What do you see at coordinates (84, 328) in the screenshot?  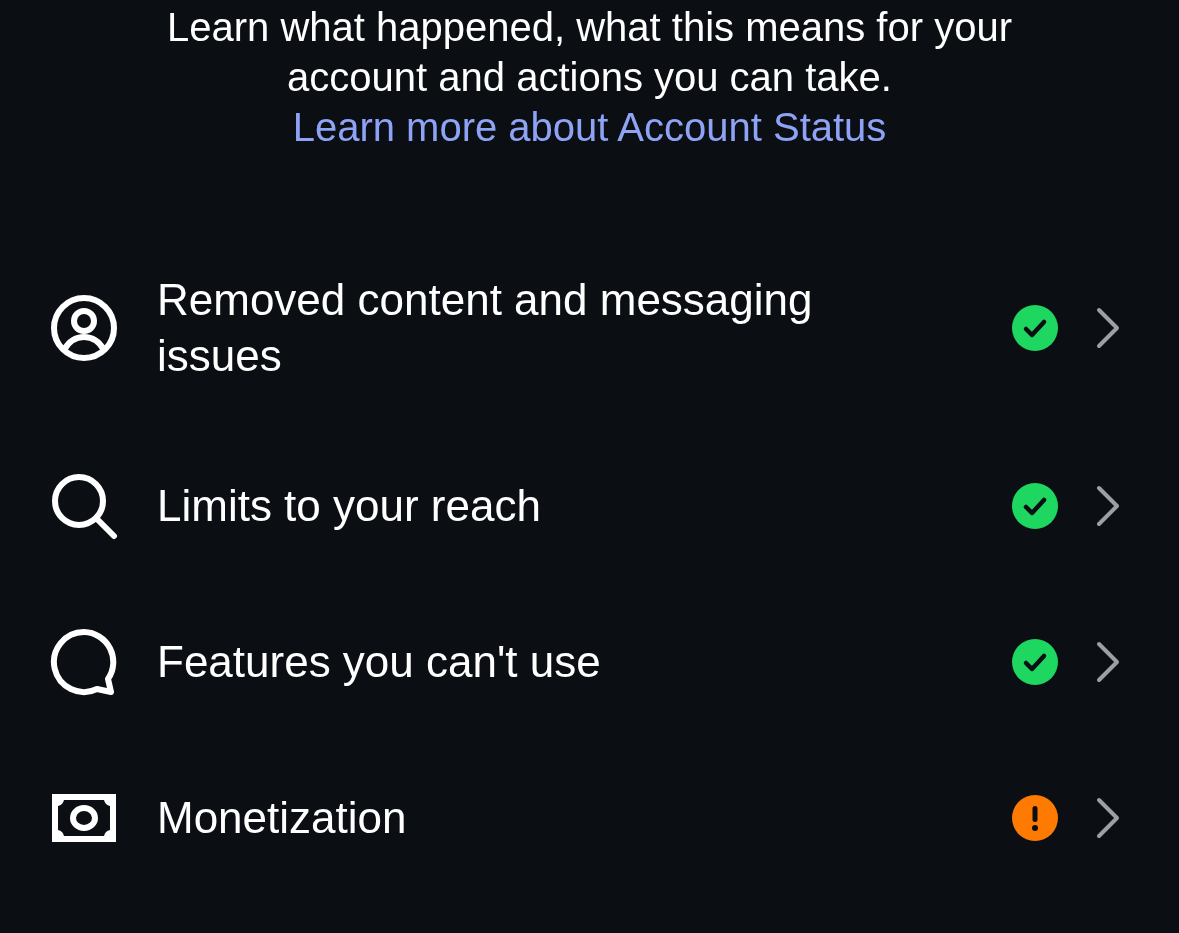 I see `person-circle-icon` at bounding box center [84, 328].